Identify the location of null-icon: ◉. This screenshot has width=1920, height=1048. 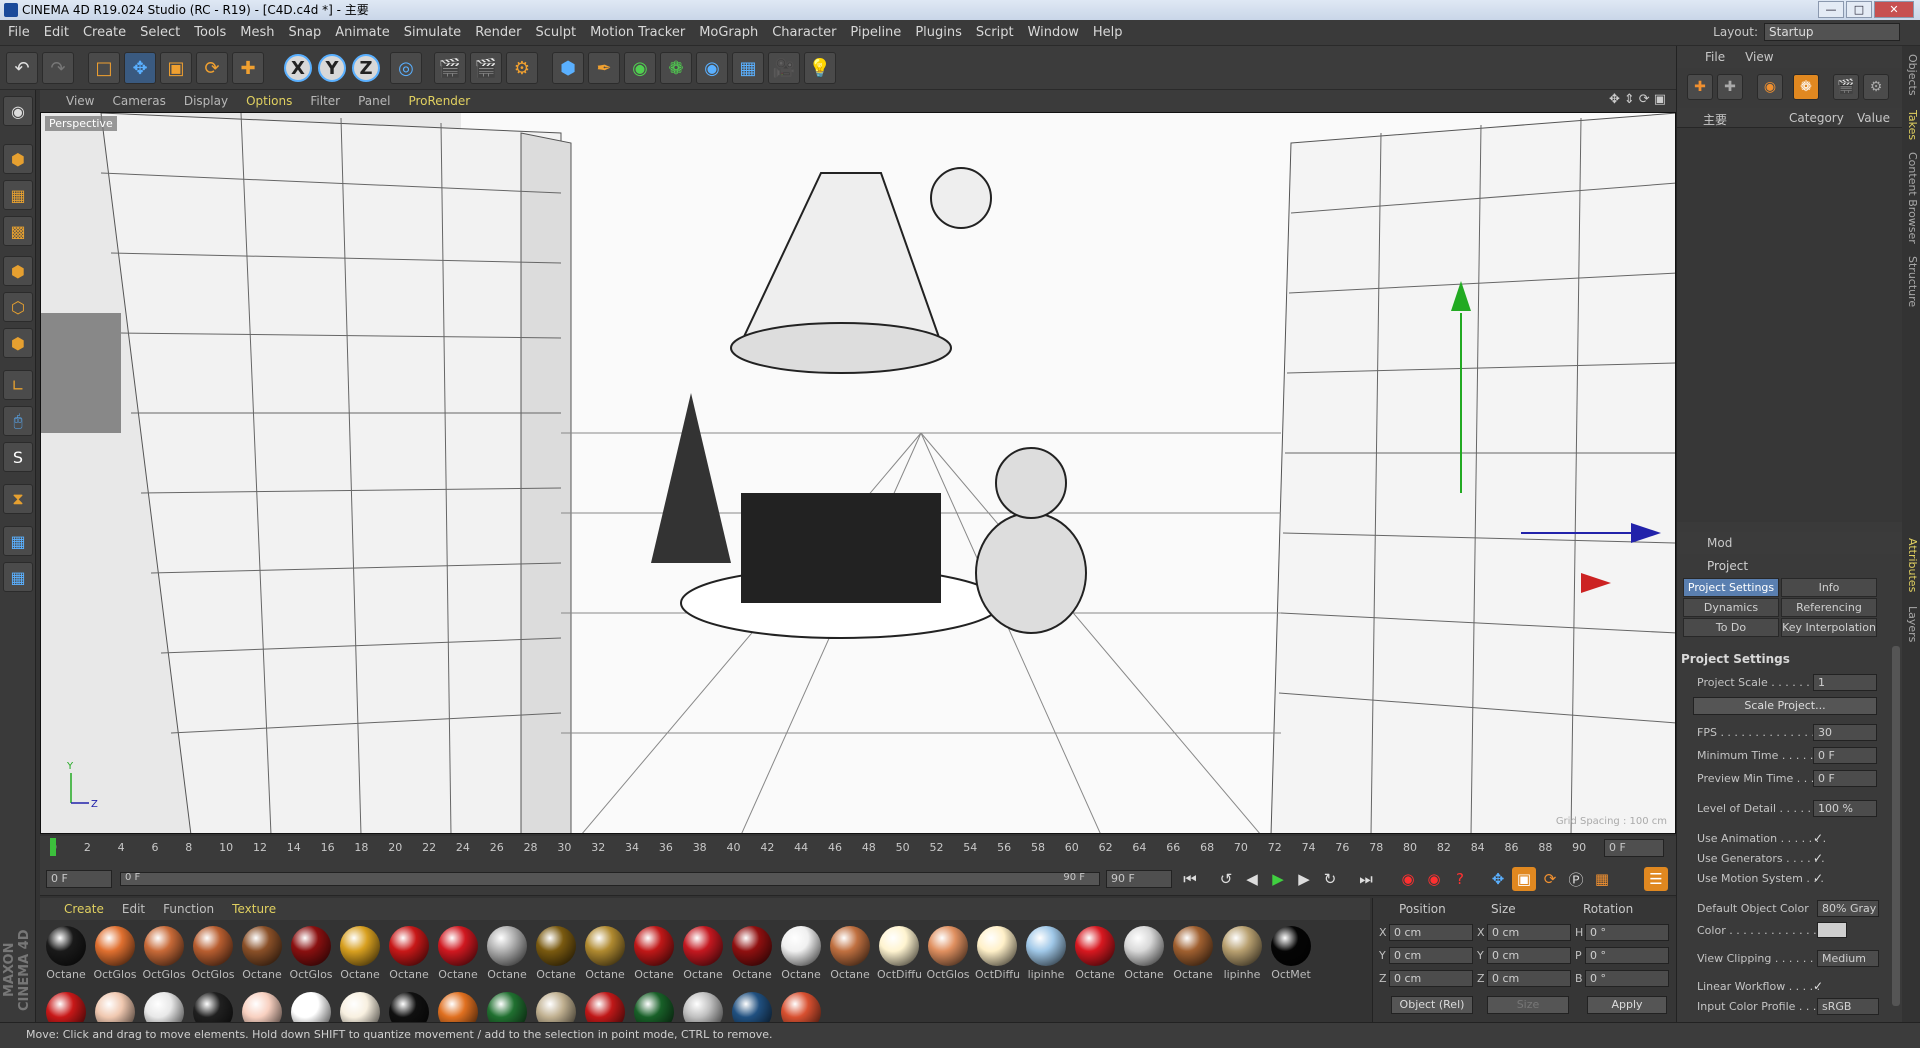
(1770, 87).